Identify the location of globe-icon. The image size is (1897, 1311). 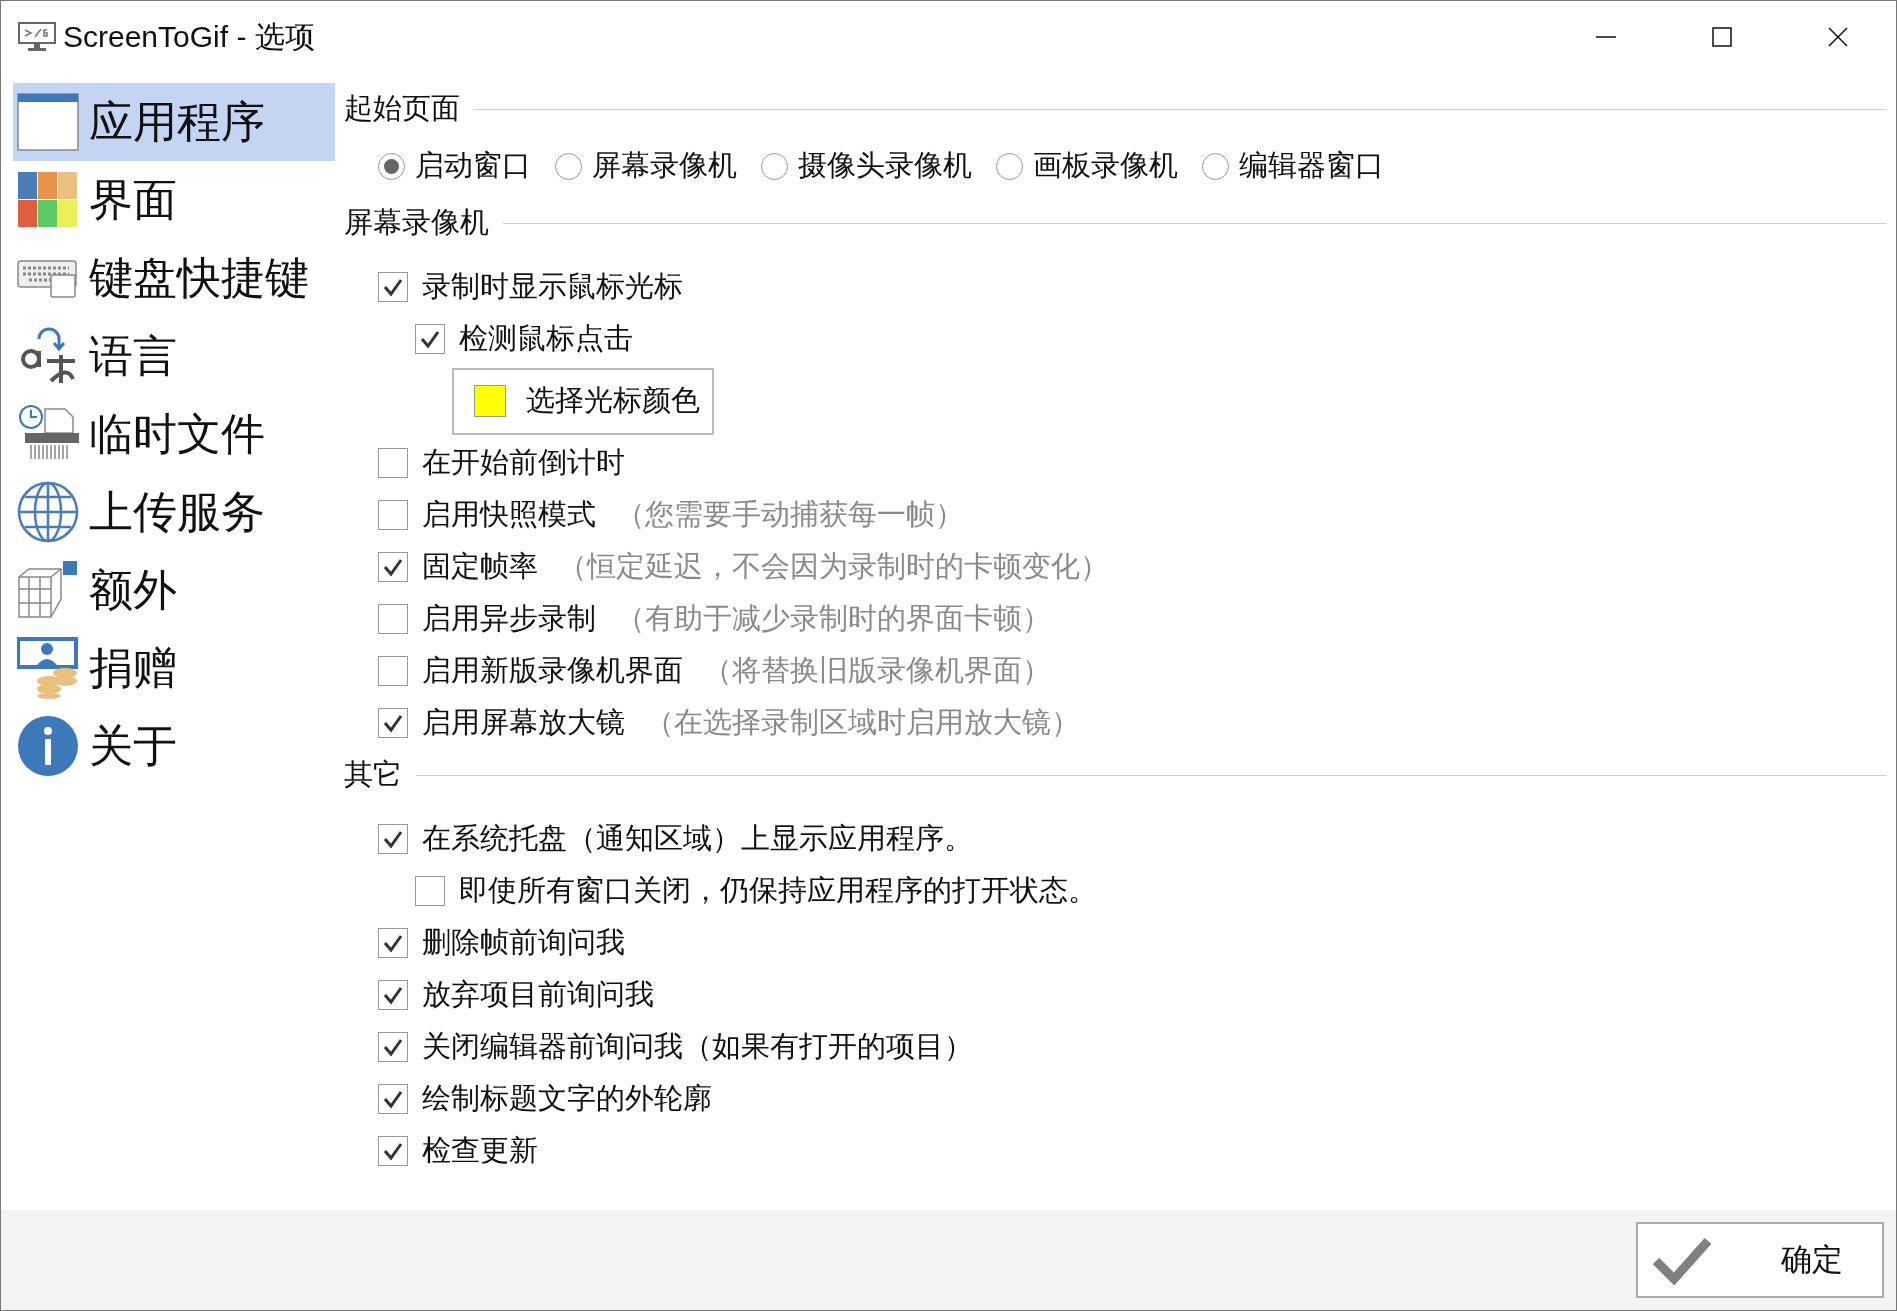
(48, 512).